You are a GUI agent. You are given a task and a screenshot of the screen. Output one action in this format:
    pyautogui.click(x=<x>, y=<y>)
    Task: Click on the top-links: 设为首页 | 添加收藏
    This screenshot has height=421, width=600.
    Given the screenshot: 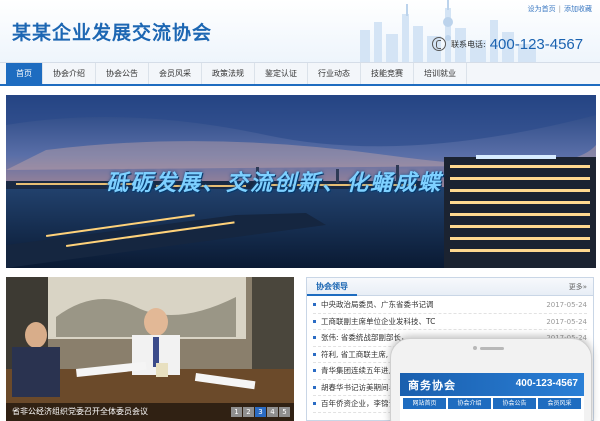 What is the action you would take?
    pyautogui.click(x=560, y=9)
    